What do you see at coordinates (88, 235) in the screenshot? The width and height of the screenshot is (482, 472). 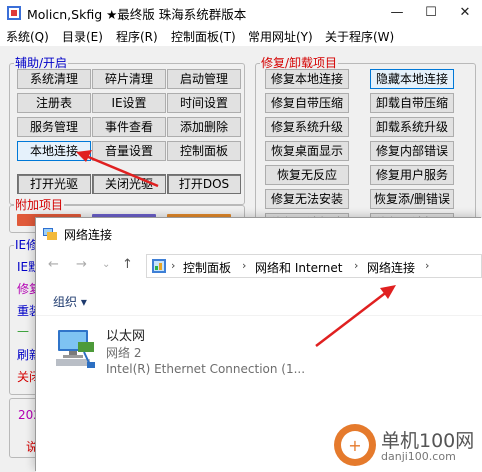 I see `network-window-title: 网络连接` at bounding box center [88, 235].